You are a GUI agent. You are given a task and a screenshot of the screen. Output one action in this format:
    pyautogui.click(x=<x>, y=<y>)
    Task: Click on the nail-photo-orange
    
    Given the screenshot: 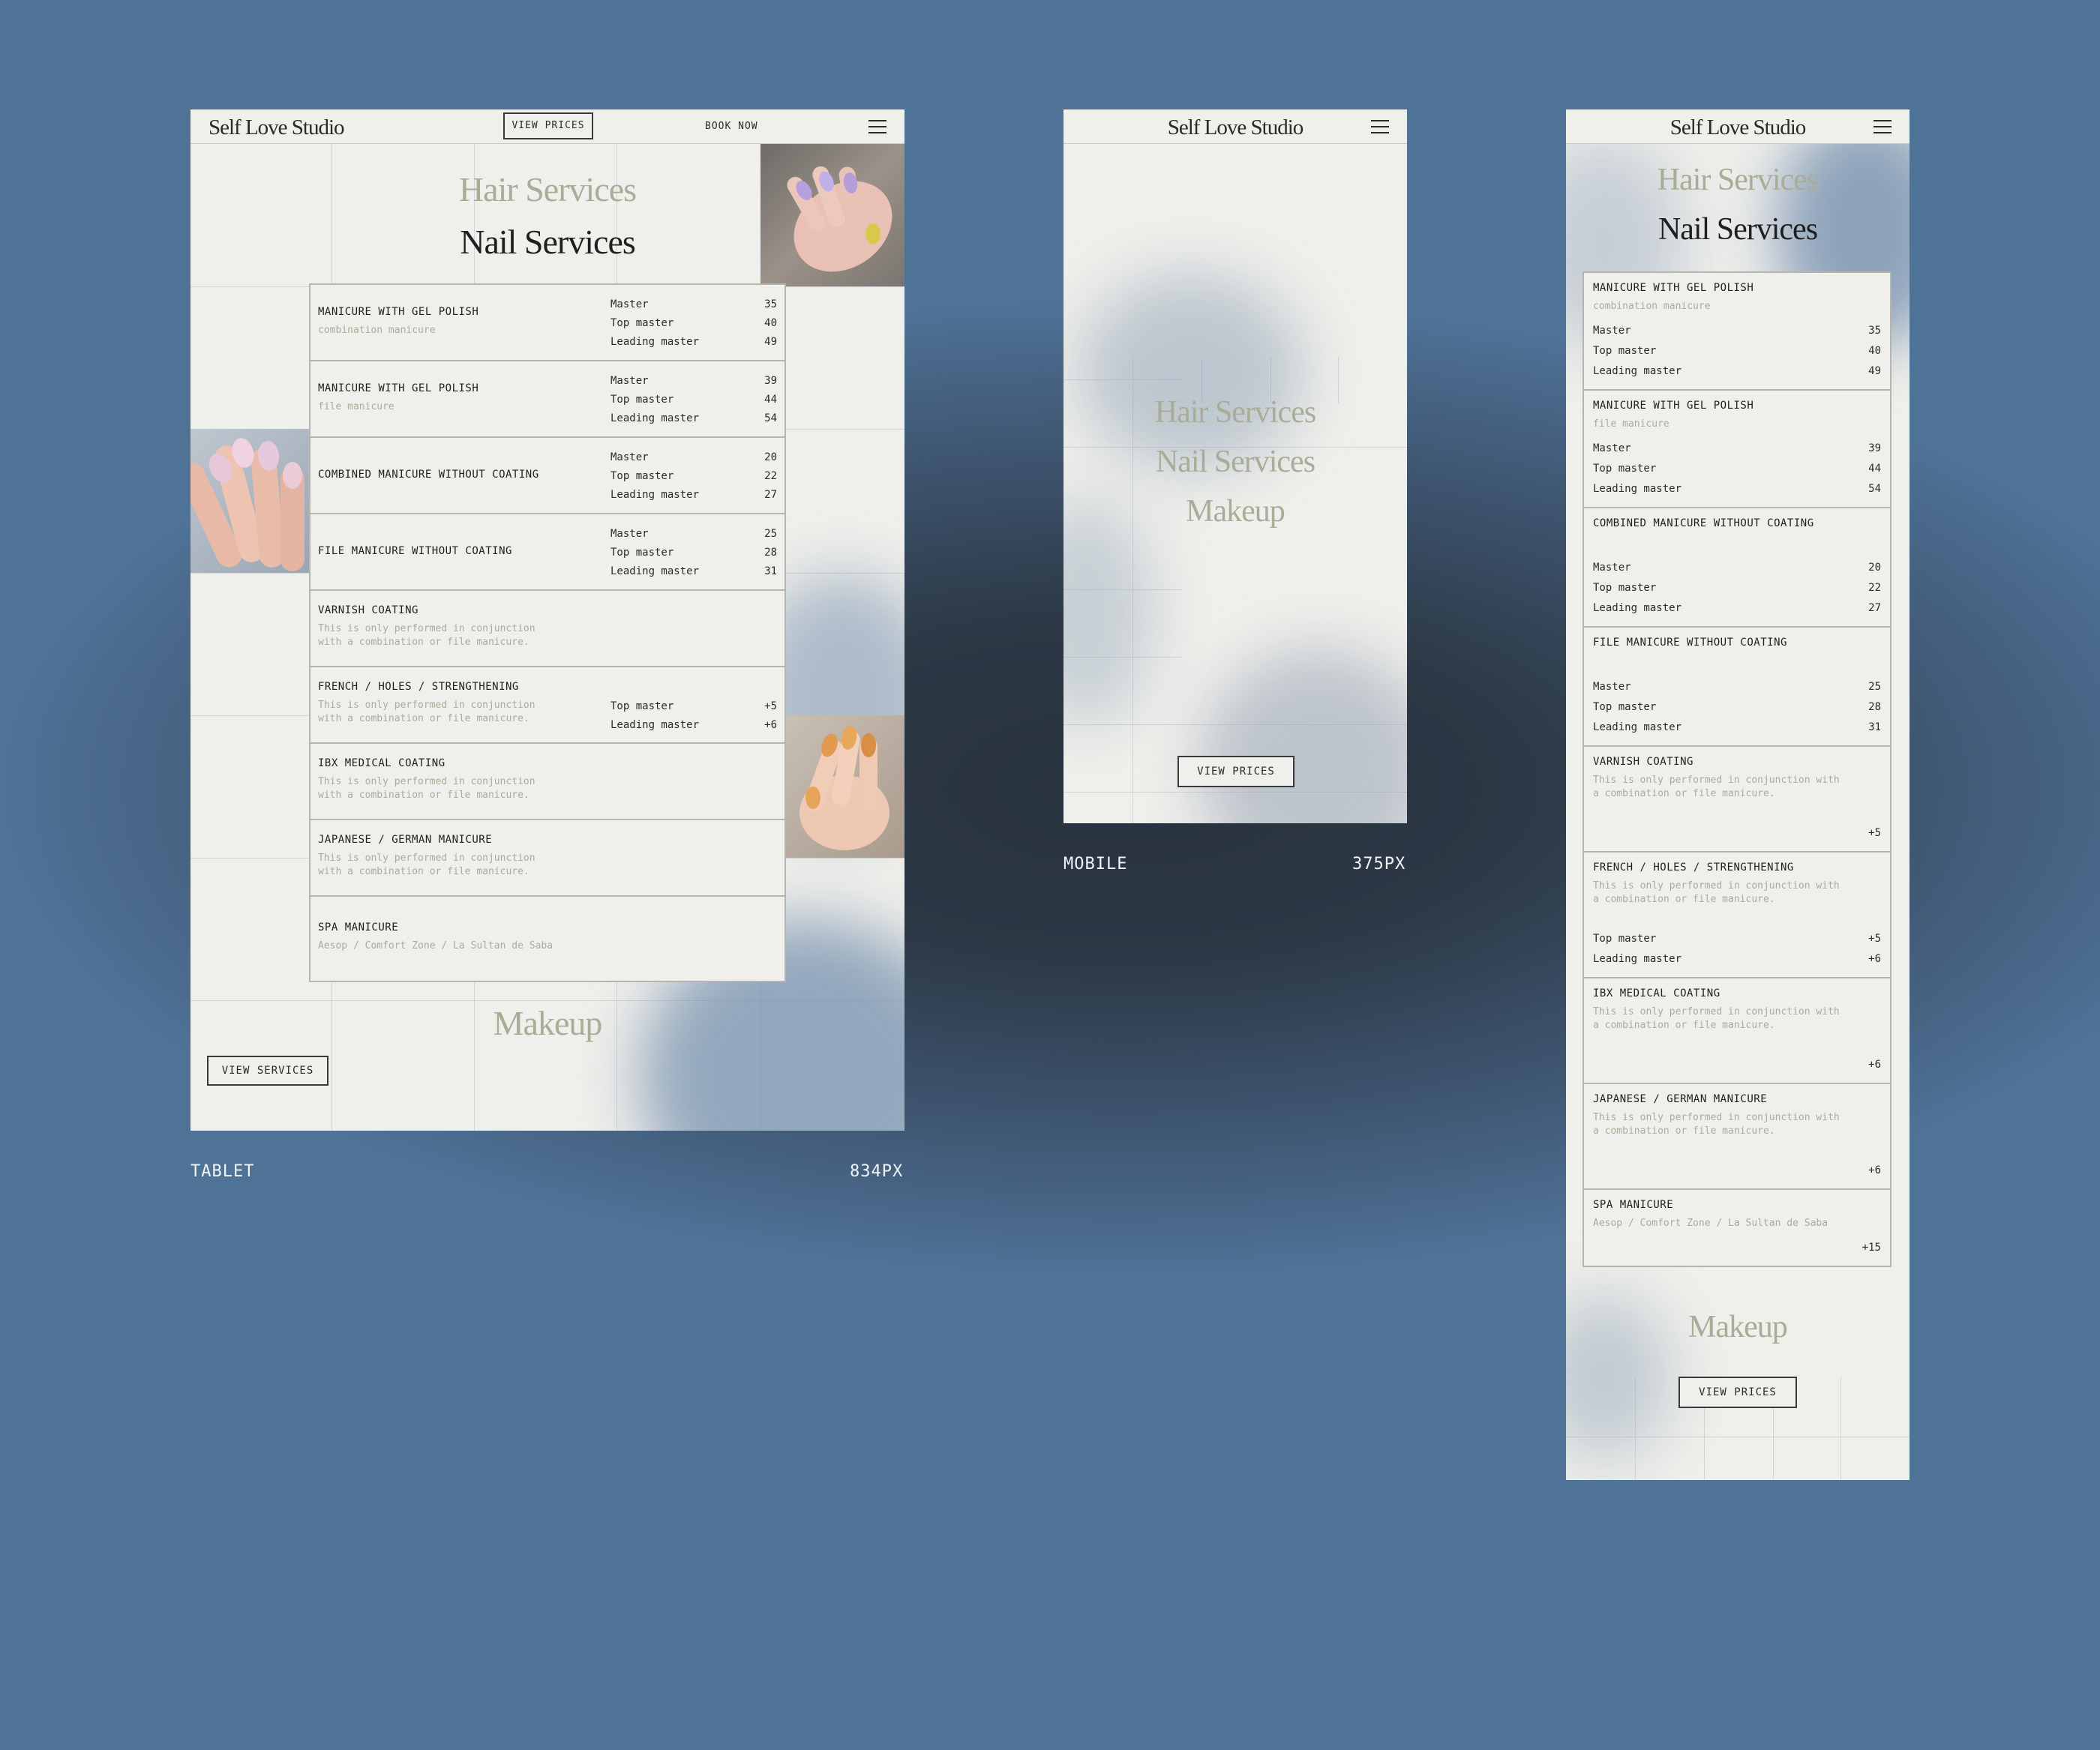 What is the action you would take?
    pyautogui.click(x=844, y=787)
    